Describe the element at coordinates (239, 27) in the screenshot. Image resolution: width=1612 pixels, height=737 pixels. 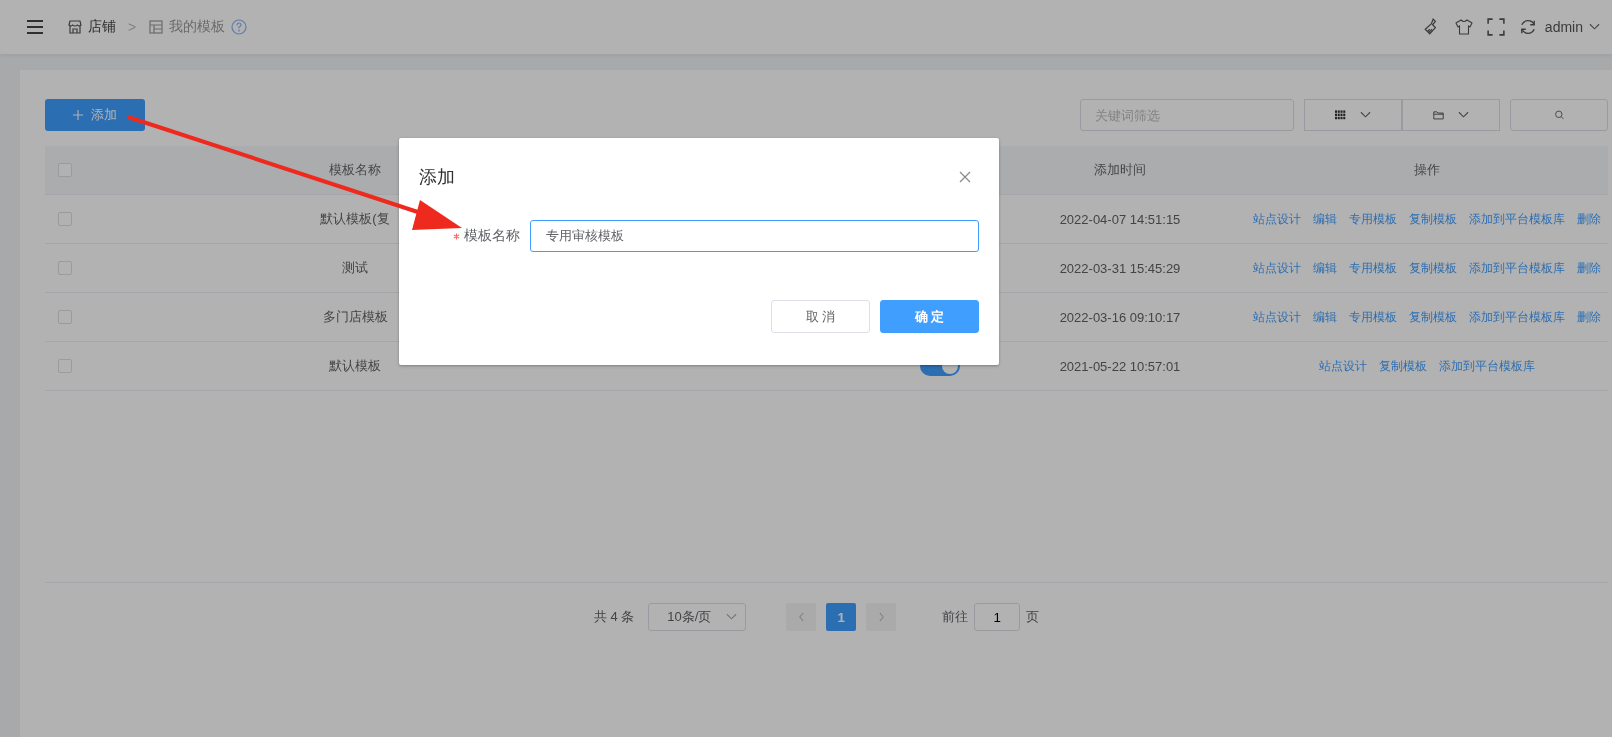
I see `help-icon` at that location.